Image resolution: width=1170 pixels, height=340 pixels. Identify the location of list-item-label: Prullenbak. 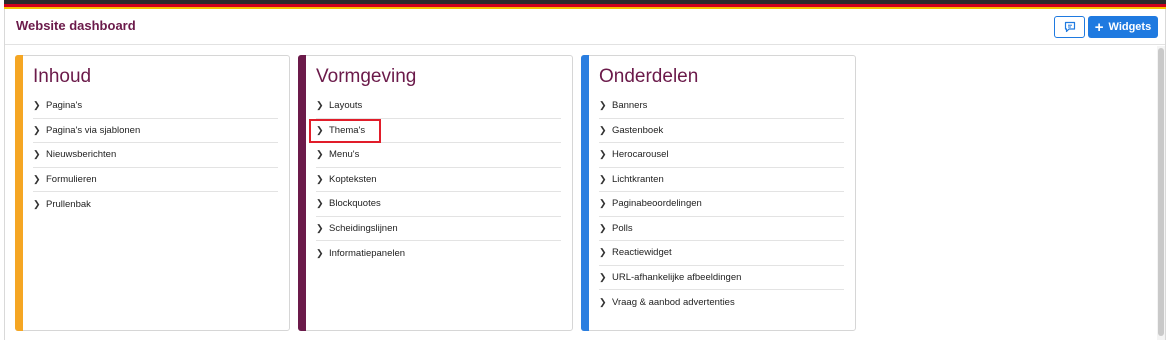
(68, 204).